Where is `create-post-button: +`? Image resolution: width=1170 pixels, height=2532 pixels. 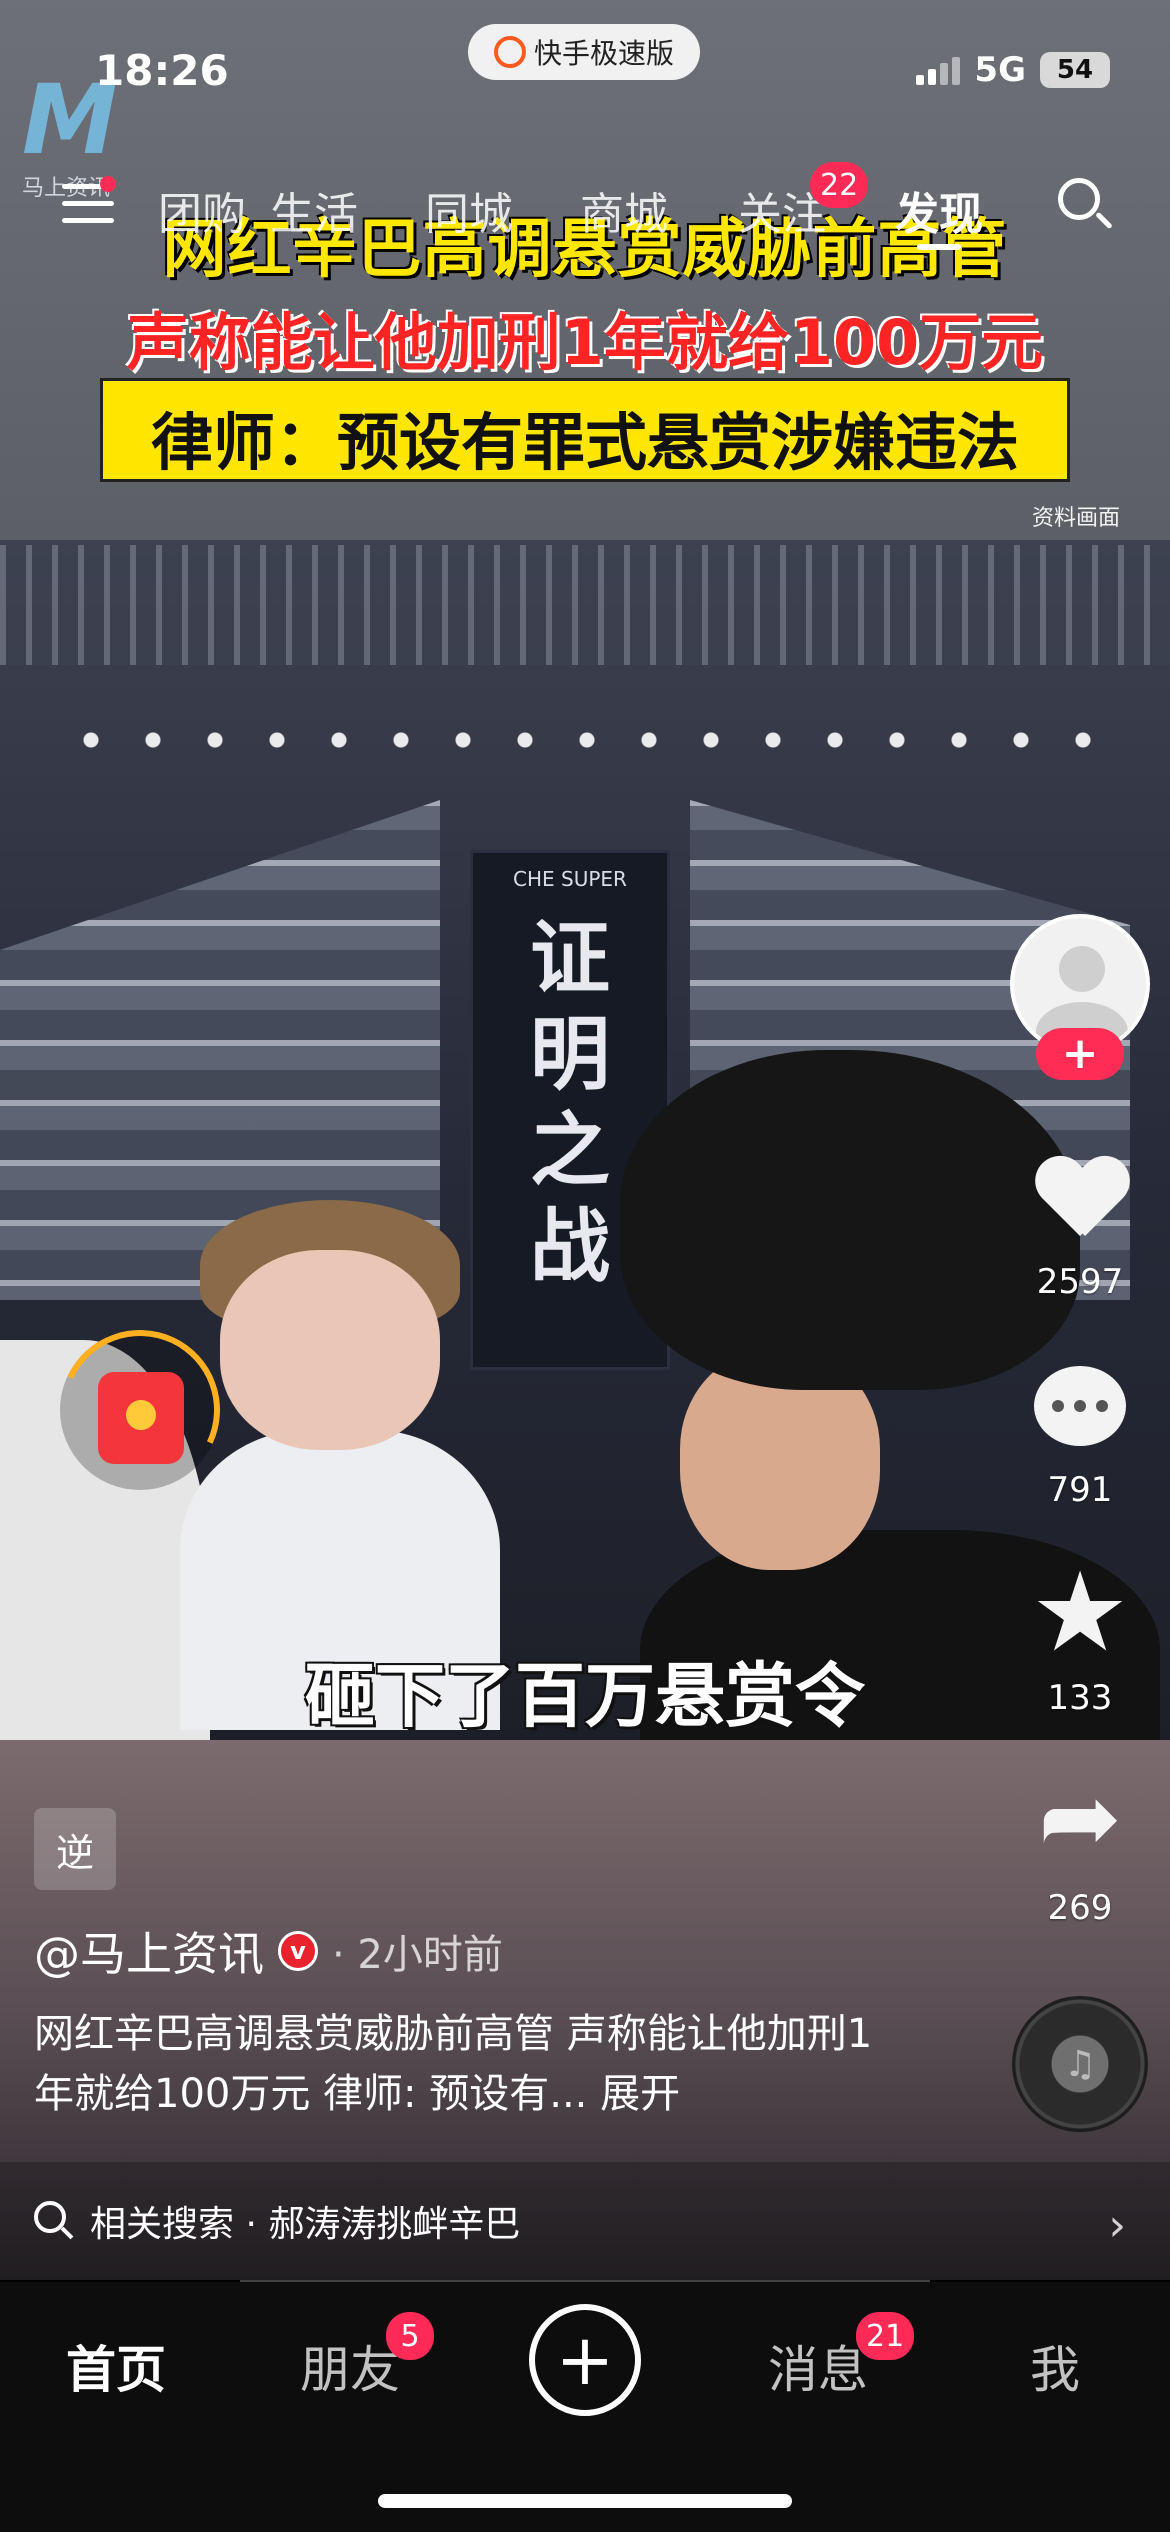
create-post-button: + is located at coordinates (585, 2360).